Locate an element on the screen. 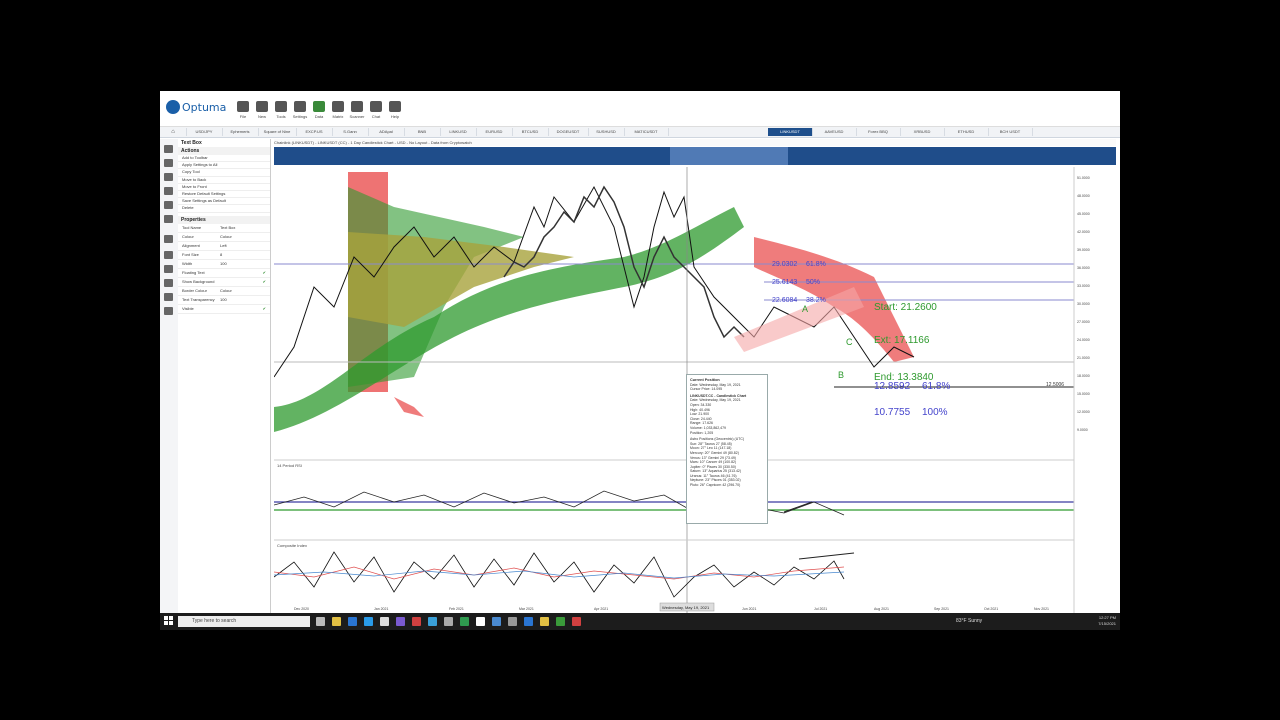  magnet-icon is located at coordinates (168, 255).